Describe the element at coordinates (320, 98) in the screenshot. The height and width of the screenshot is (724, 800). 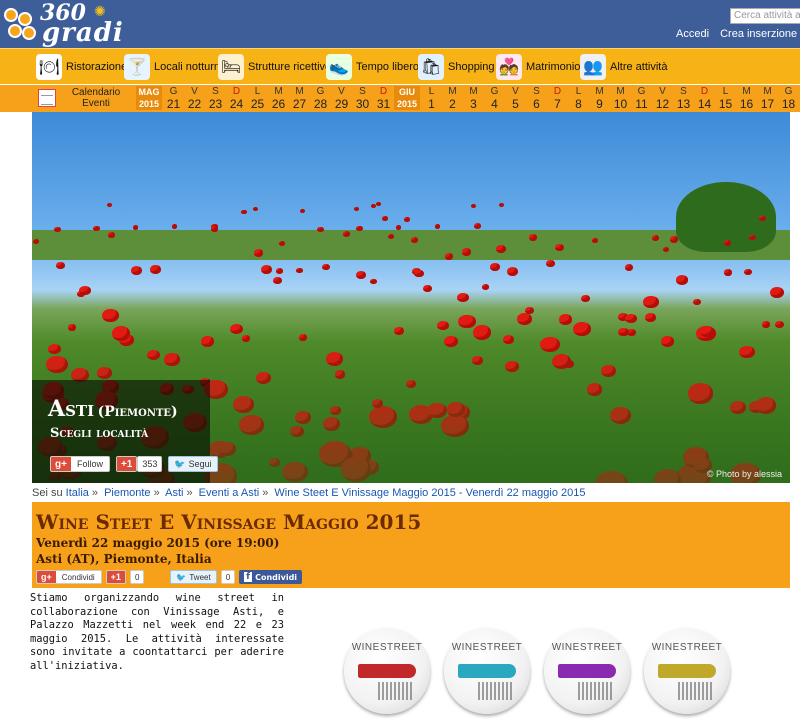
I see `calendar-day: G 28` at that location.